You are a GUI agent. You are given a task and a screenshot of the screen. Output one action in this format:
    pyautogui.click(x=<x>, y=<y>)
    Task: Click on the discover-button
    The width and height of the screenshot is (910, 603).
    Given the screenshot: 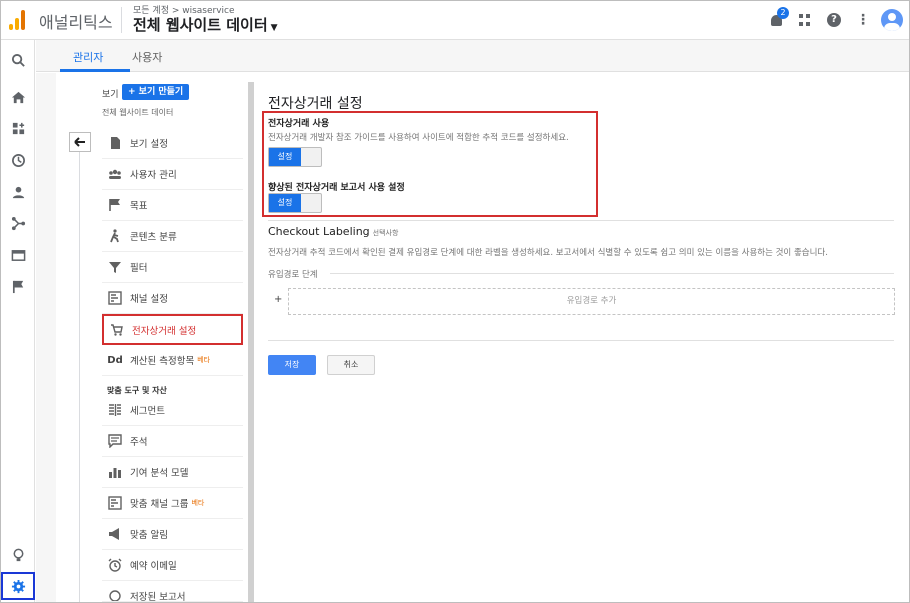 What is the action you would take?
    pyautogui.click(x=18, y=555)
    